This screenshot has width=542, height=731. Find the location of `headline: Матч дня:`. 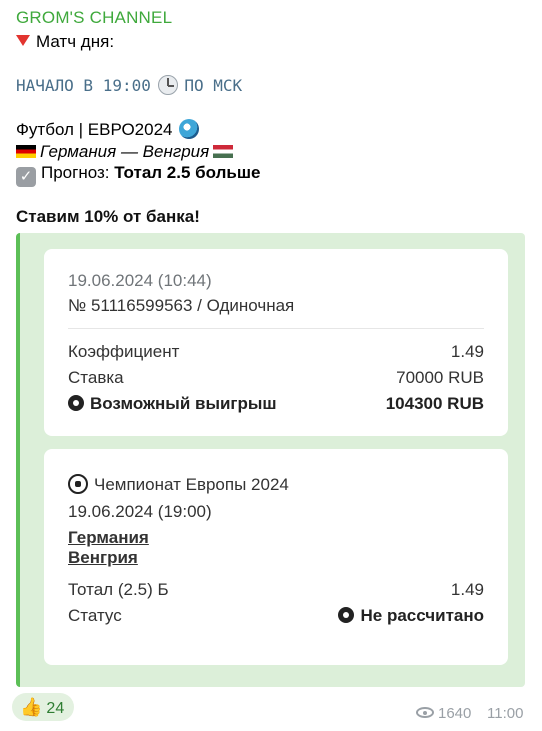

headline: Матч дня: is located at coordinates (75, 41).